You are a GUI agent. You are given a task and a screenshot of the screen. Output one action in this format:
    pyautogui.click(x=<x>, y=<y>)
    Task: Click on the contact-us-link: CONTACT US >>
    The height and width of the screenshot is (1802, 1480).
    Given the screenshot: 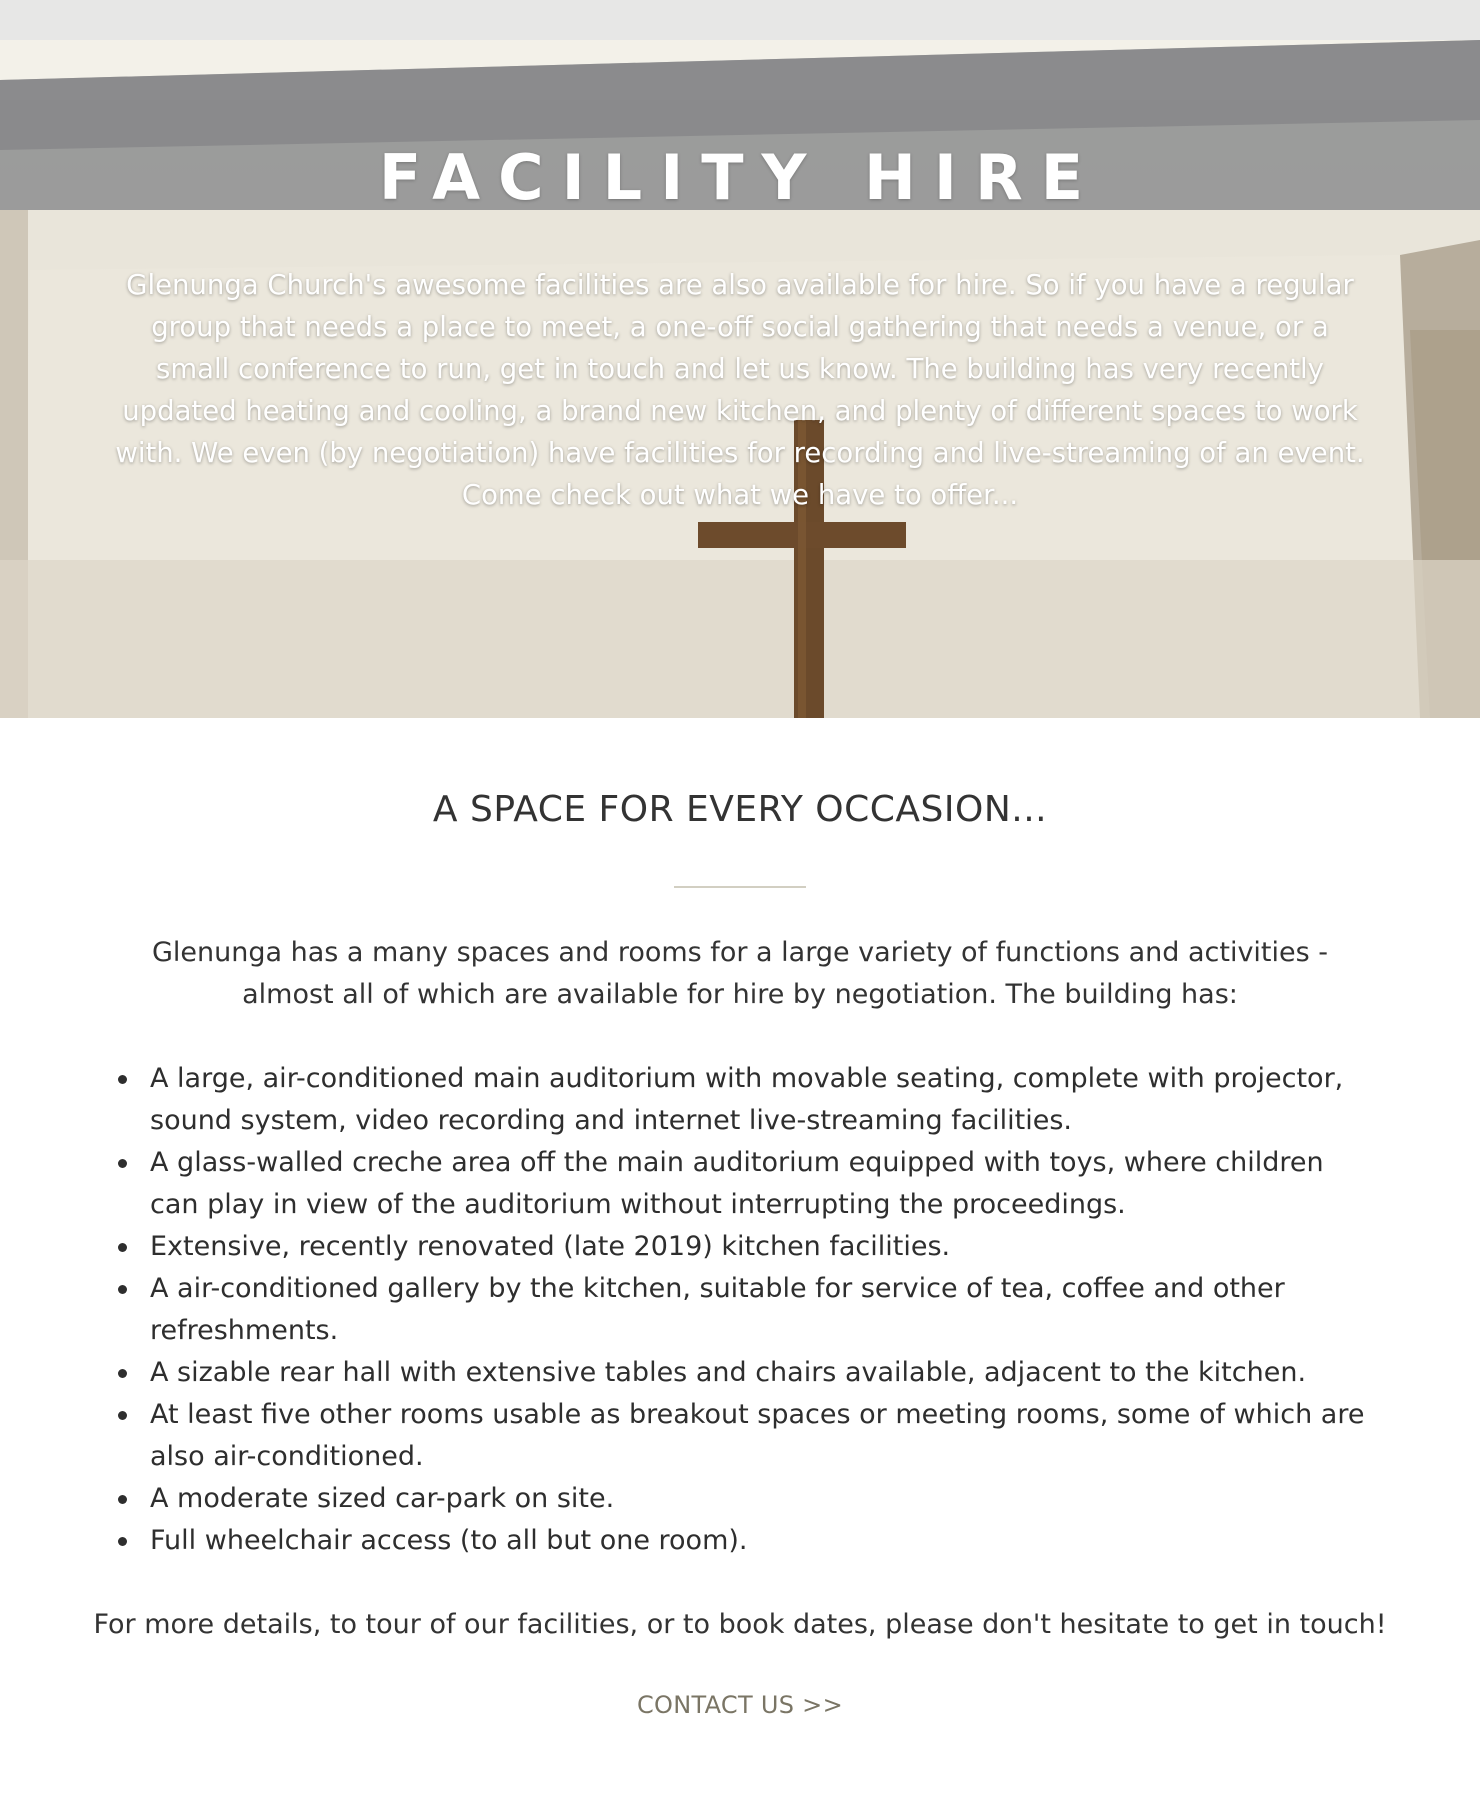 What is the action you would take?
    pyautogui.click(x=740, y=1705)
    